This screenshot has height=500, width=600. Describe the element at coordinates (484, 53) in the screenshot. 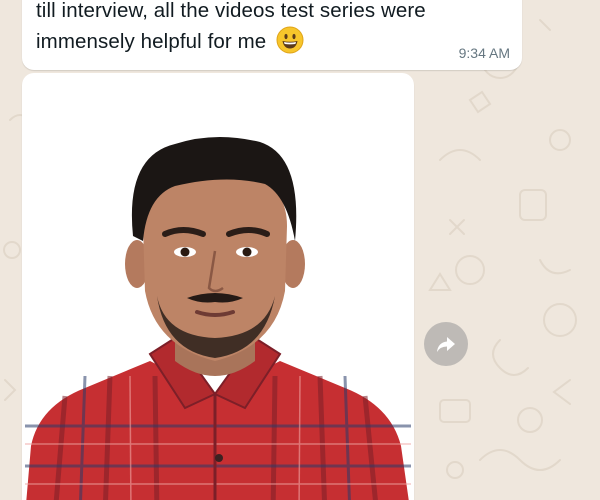

I see `message-timestamp: 9:34 AM` at that location.